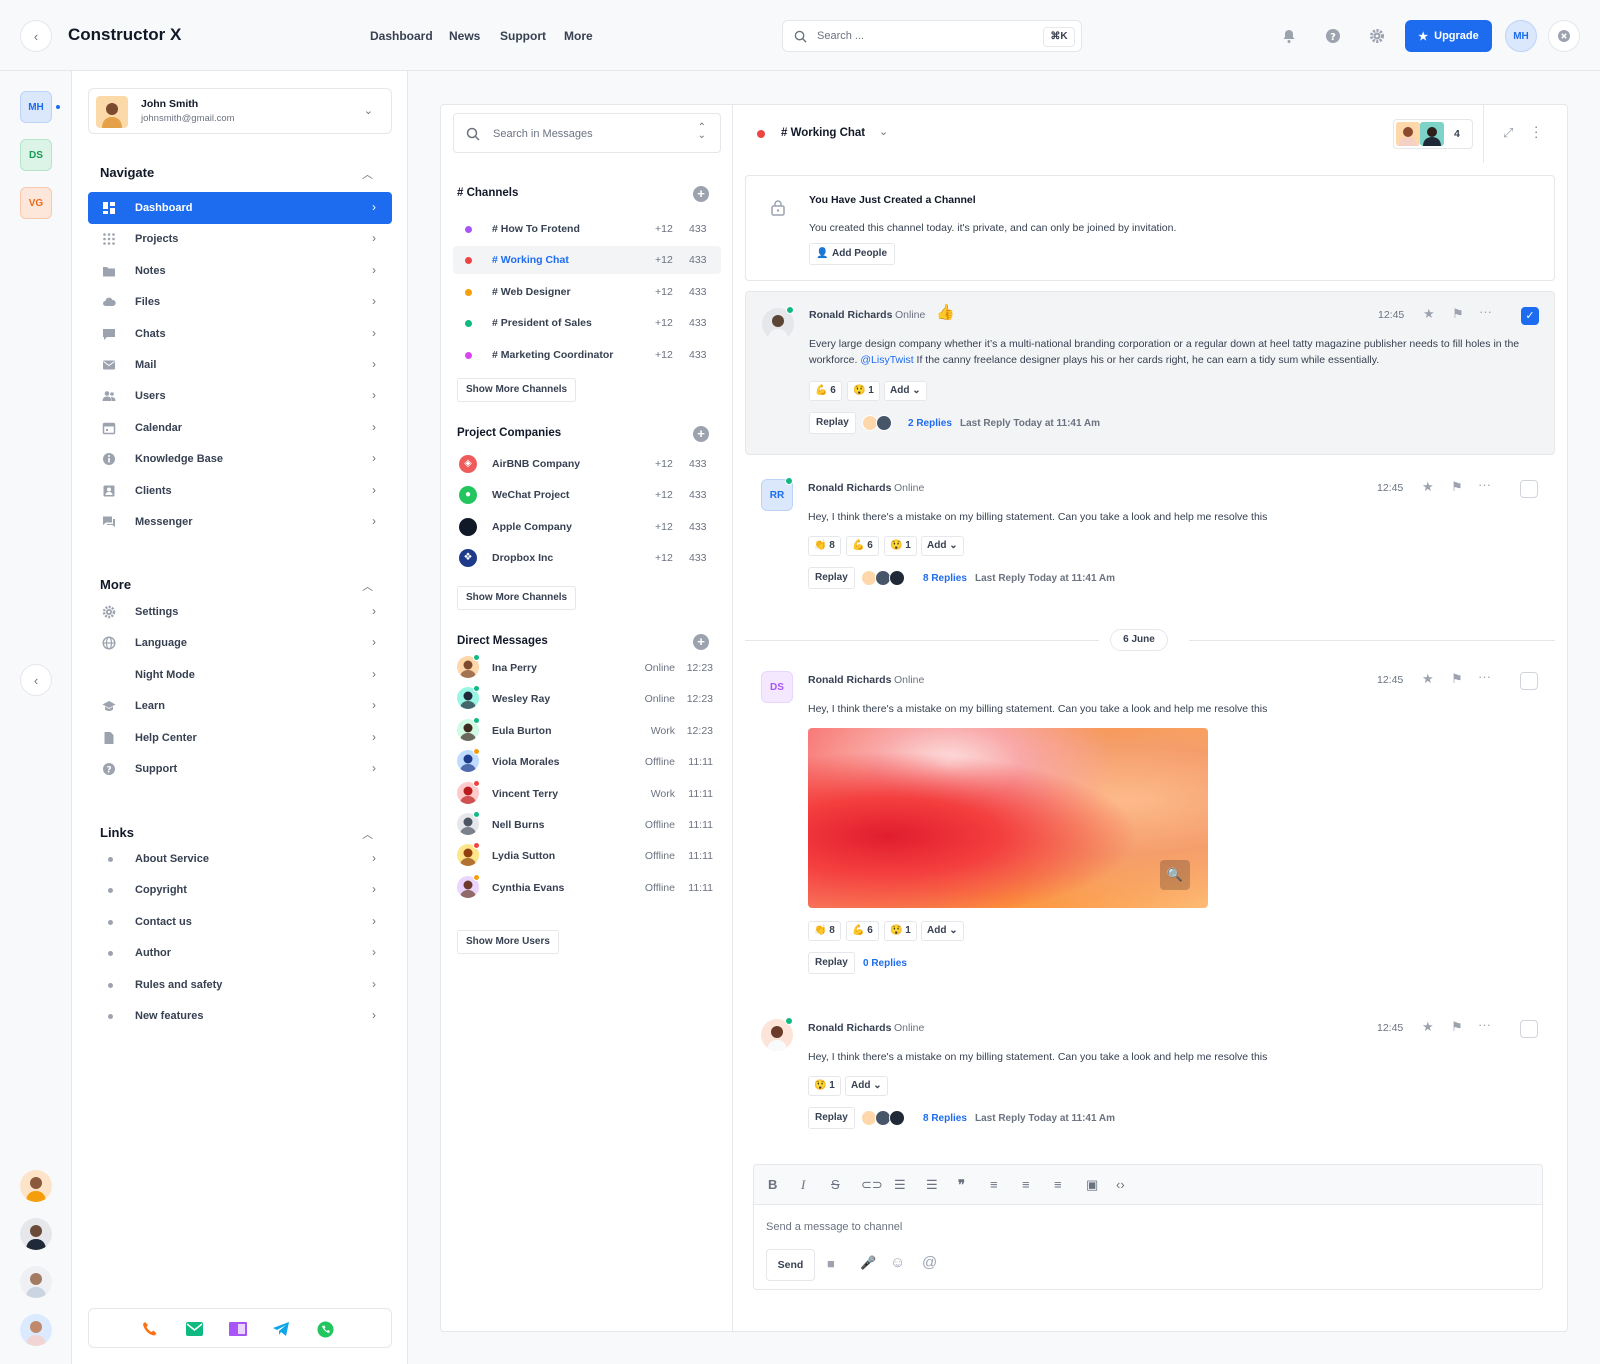  What do you see at coordinates (587, 699) in the screenshot?
I see `dm-item: Wesley Ray Online 12:23` at bounding box center [587, 699].